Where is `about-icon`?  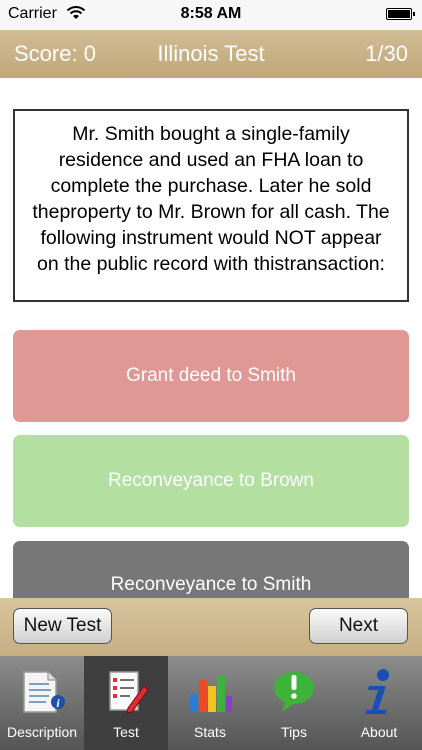
about-icon is located at coordinates (377, 691).